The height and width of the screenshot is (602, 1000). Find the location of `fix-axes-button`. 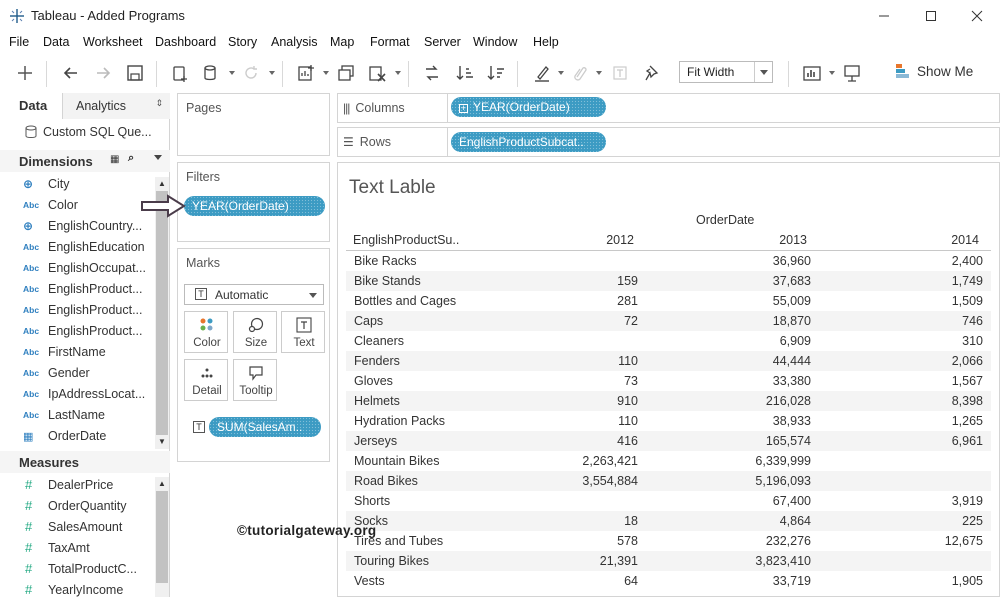

fix-axes-button is located at coordinates (652, 73).